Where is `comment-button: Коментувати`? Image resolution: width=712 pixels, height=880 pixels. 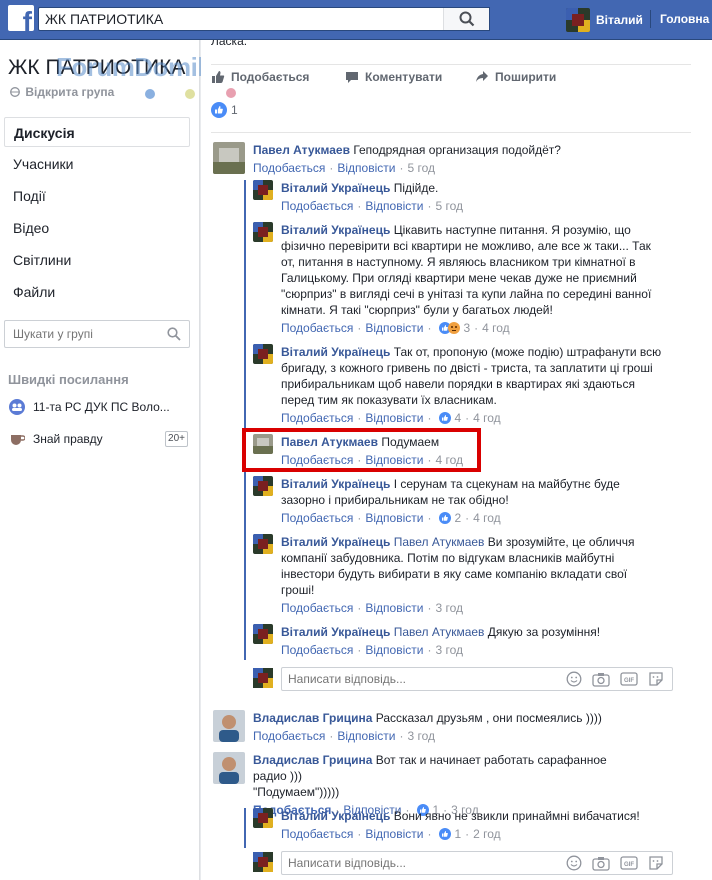
comment-button: Коментувати is located at coordinates (393, 77).